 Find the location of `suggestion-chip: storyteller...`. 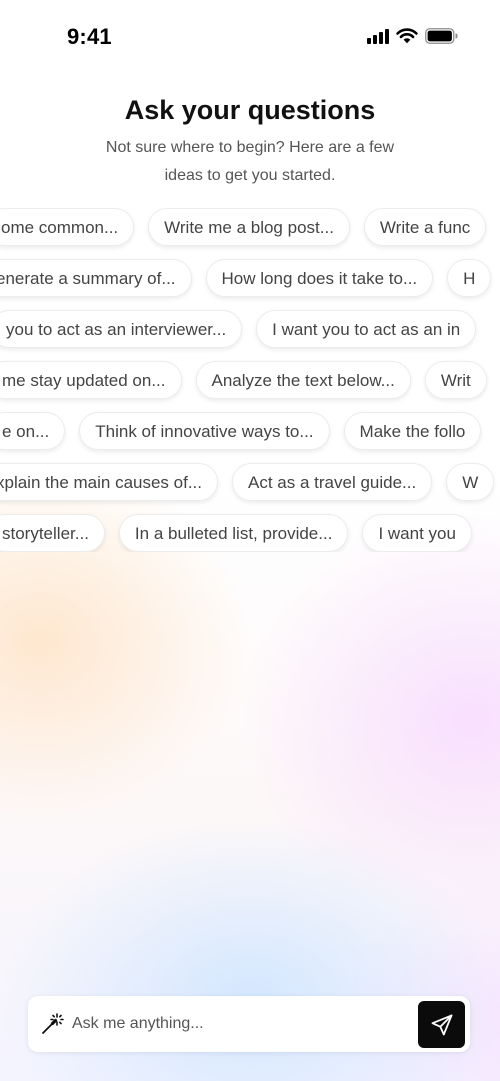

suggestion-chip: storyteller... is located at coordinates (52, 533).